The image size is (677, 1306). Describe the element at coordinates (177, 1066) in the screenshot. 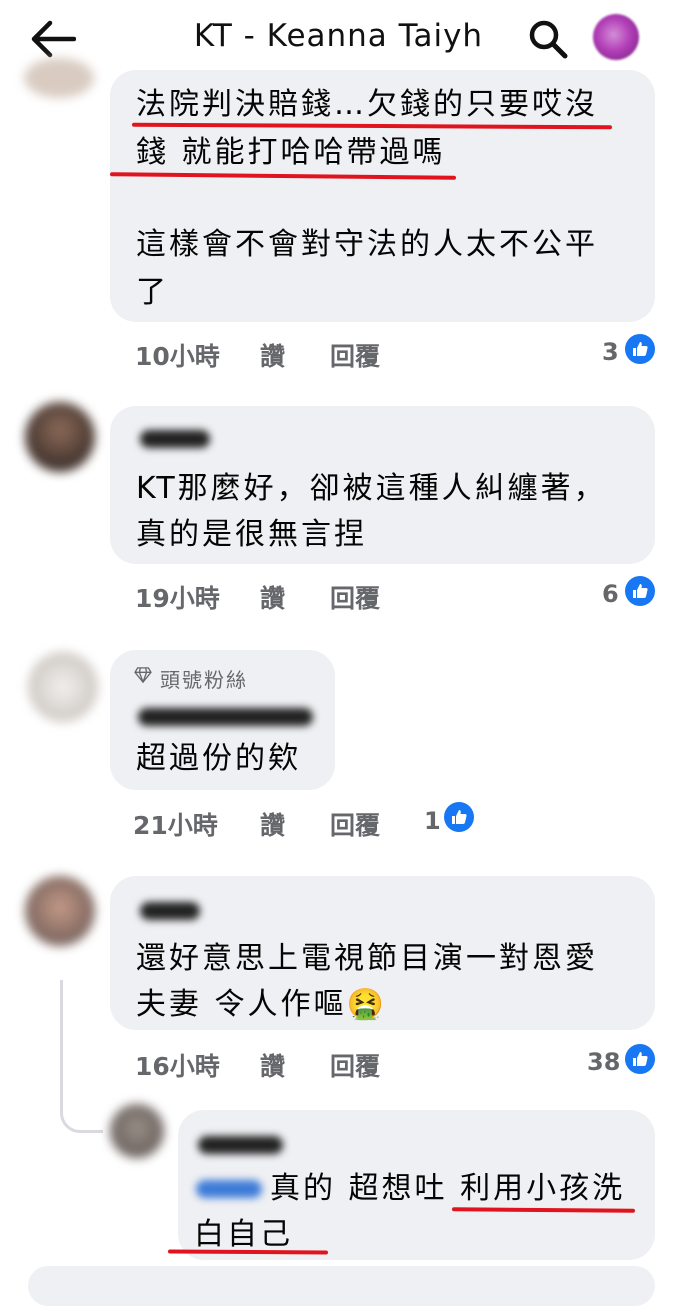

I see `timestamp: 16小時` at that location.